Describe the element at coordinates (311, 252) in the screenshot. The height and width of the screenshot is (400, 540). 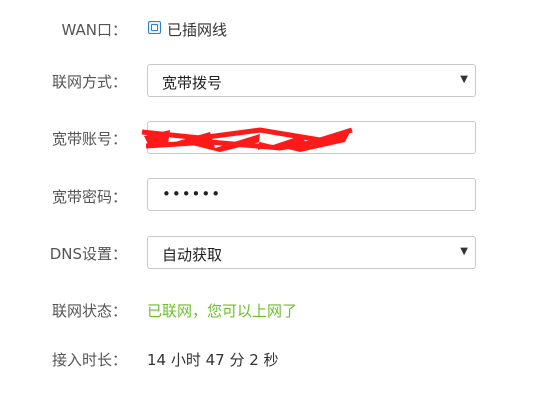
I see `dns-select: 自动获取 ▼` at that location.